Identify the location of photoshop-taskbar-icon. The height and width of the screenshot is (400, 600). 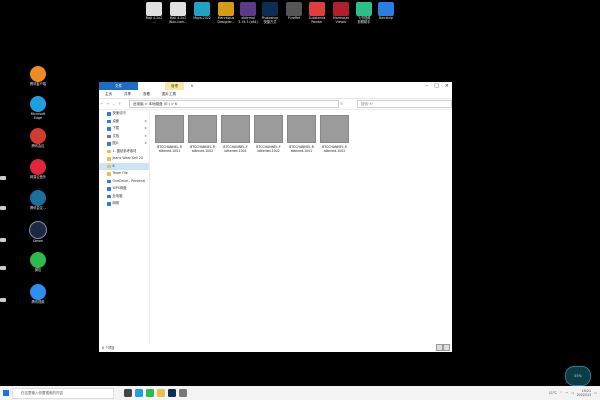
(172, 393).